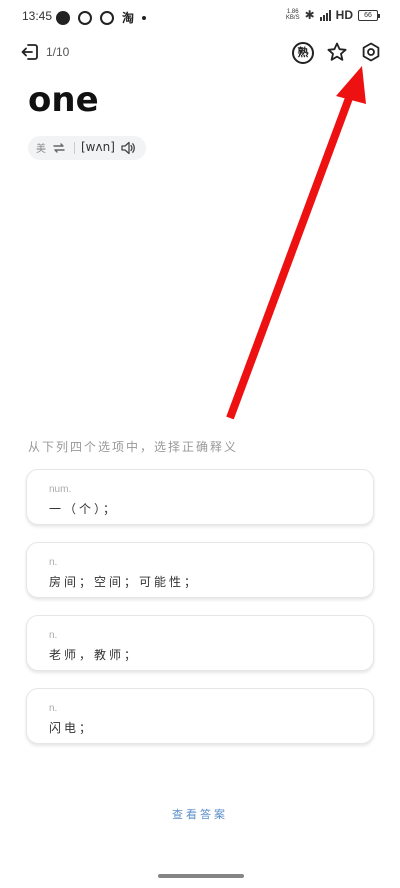  I want to click on status-time: 13:45, so click(37, 16).